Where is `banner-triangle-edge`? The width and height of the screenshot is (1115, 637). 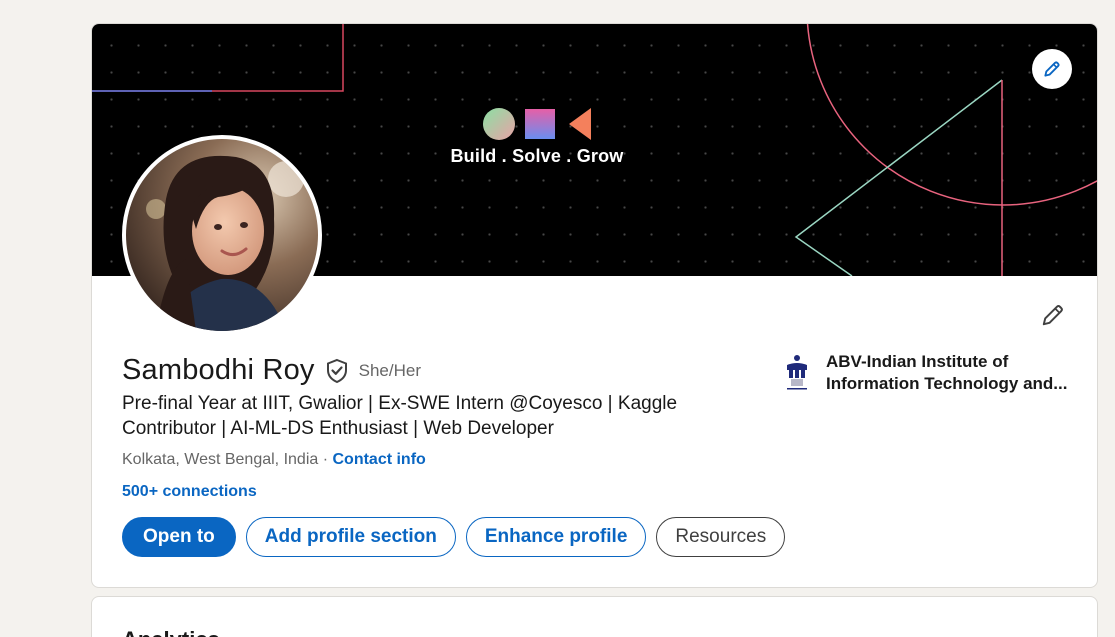 banner-triangle-edge is located at coordinates (898, 177).